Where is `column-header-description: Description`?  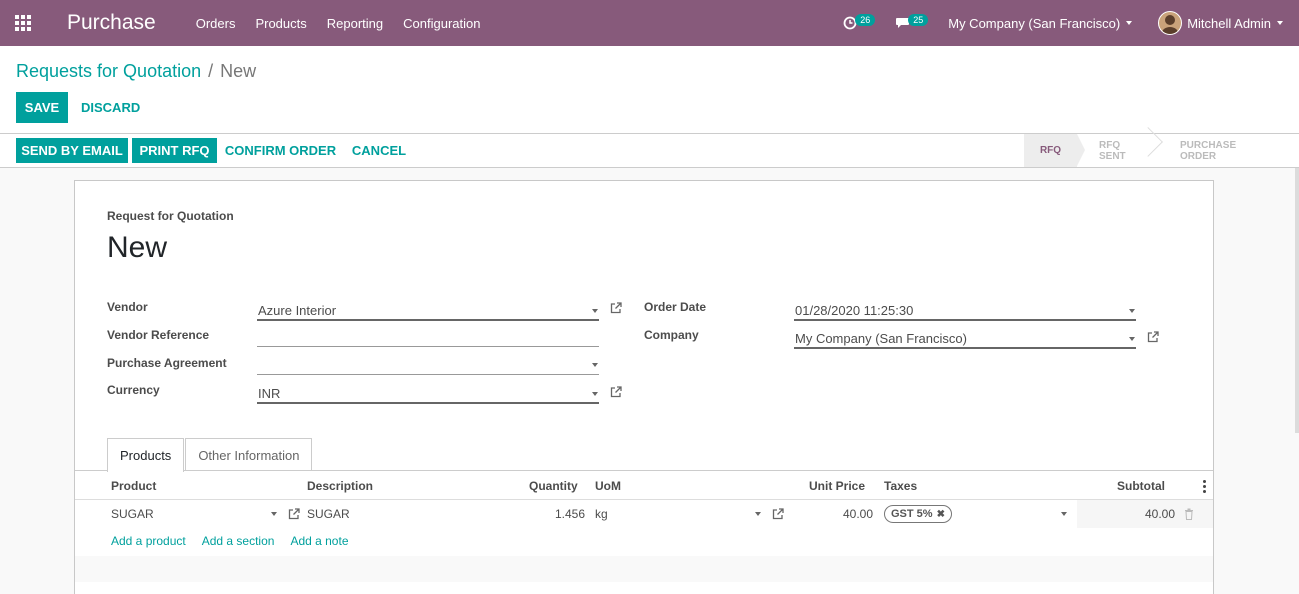 column-header-description: Description is located at coordinates (340, 486).